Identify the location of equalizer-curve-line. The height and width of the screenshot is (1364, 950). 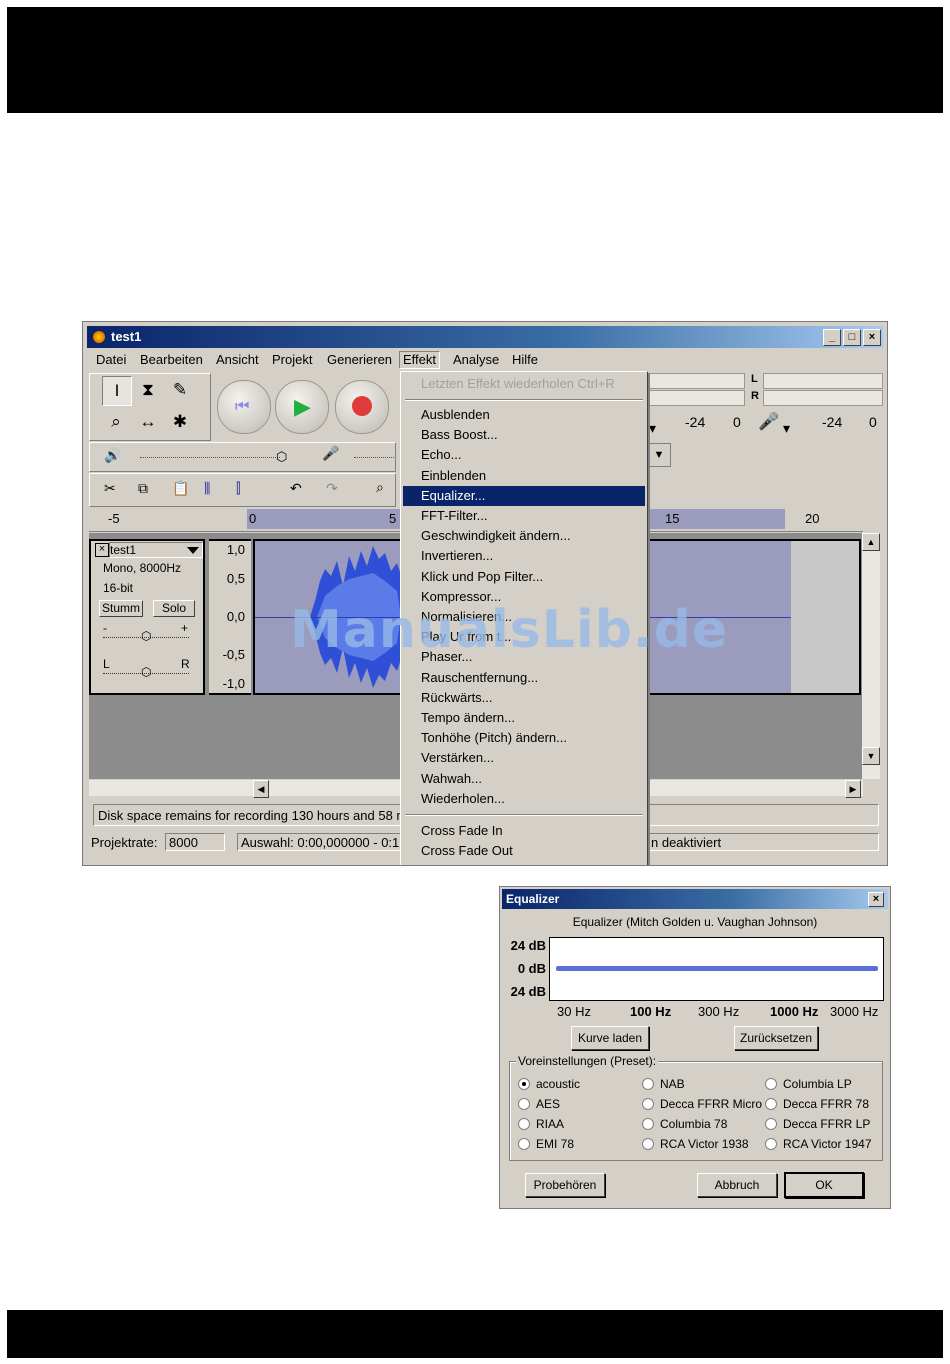
(717, 968).